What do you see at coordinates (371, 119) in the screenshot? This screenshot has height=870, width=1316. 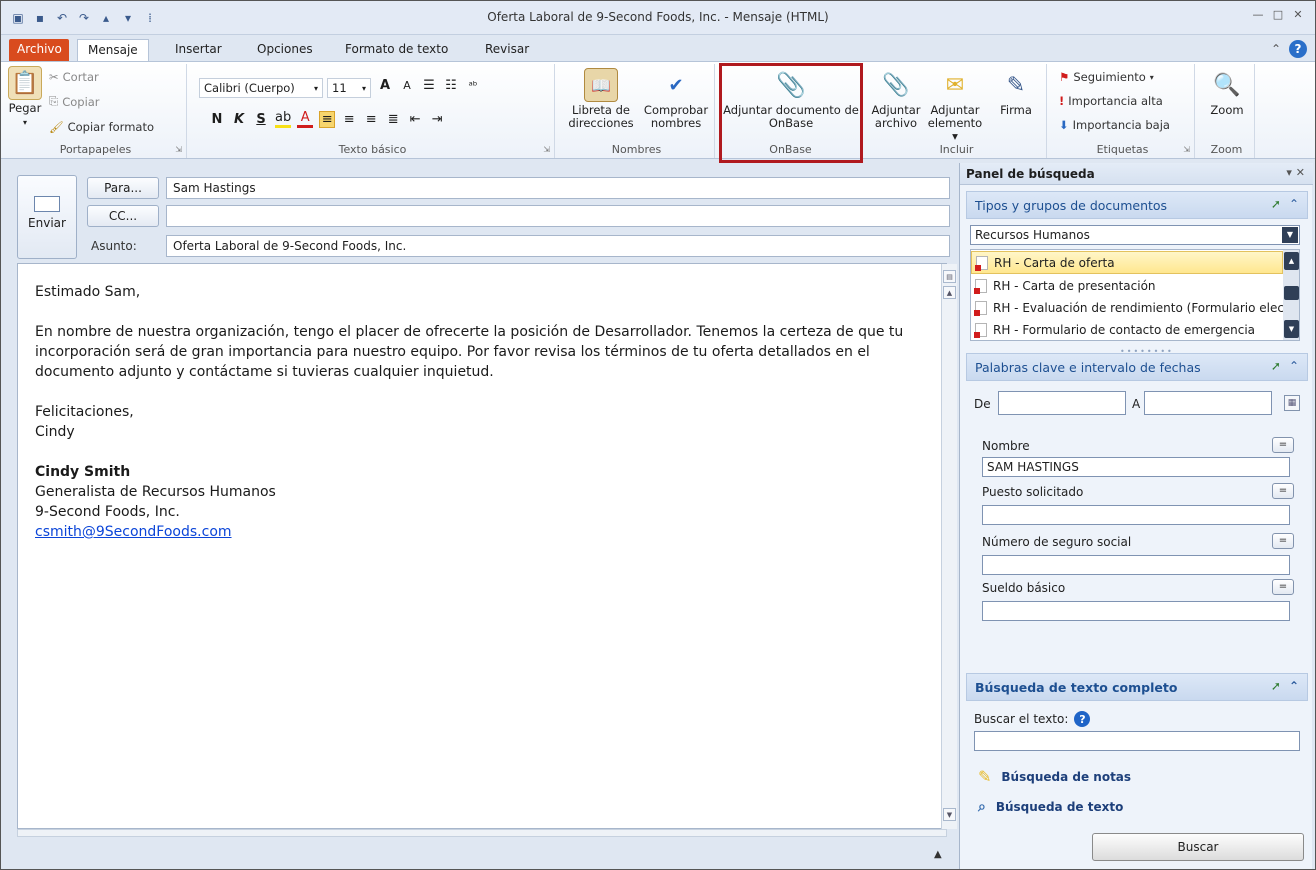 I see `align-right-icon: ≡` at bounding box center [371, 119].